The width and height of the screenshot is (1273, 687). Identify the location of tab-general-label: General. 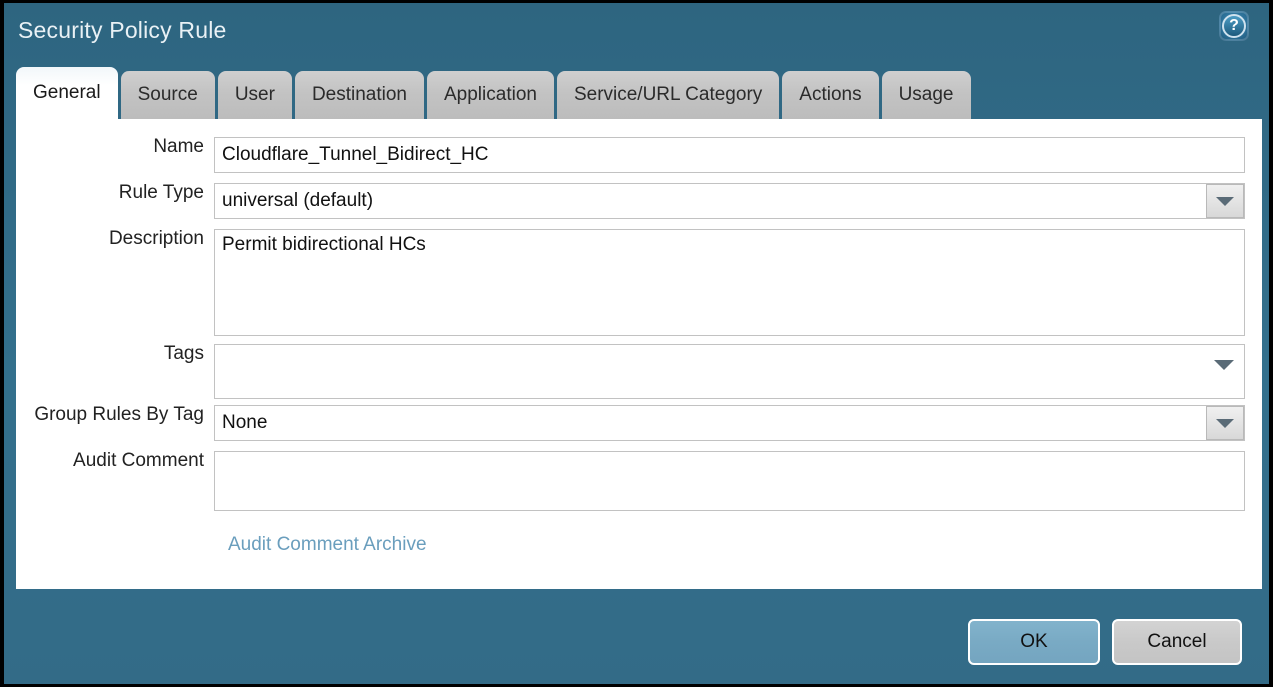
(67, 92).